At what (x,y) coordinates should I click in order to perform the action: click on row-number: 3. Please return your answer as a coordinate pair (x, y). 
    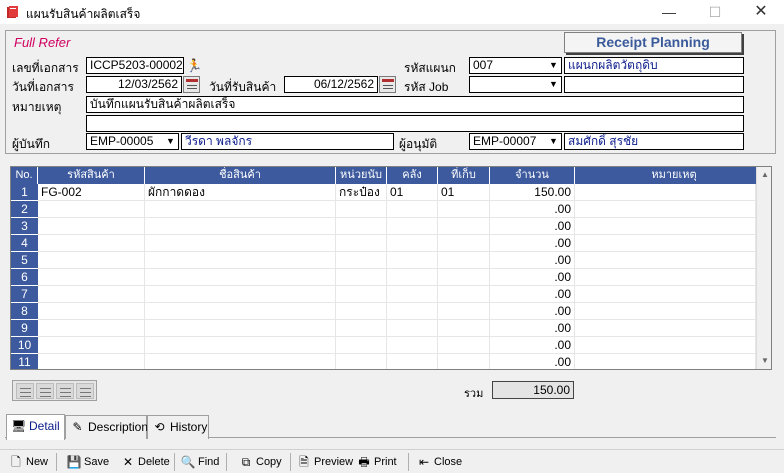
    Looking at the image, I should click on (24, 226).